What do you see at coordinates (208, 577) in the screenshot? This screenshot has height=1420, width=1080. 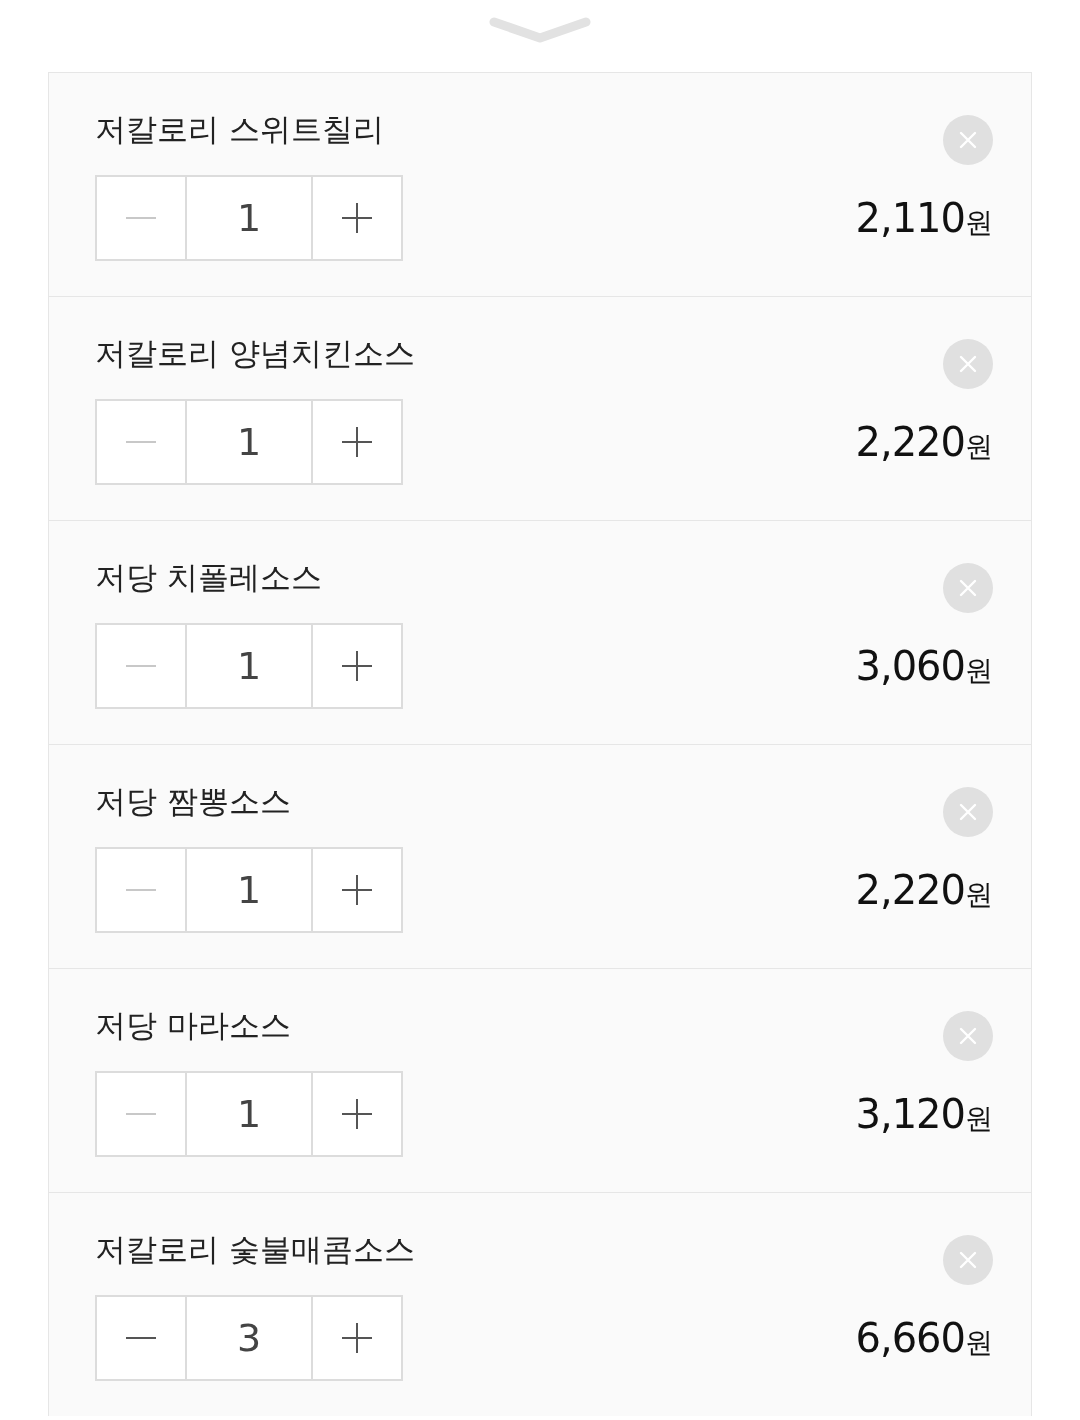 I see `item-name: 저당 치폴레소스` at bounding box center [208, 577].